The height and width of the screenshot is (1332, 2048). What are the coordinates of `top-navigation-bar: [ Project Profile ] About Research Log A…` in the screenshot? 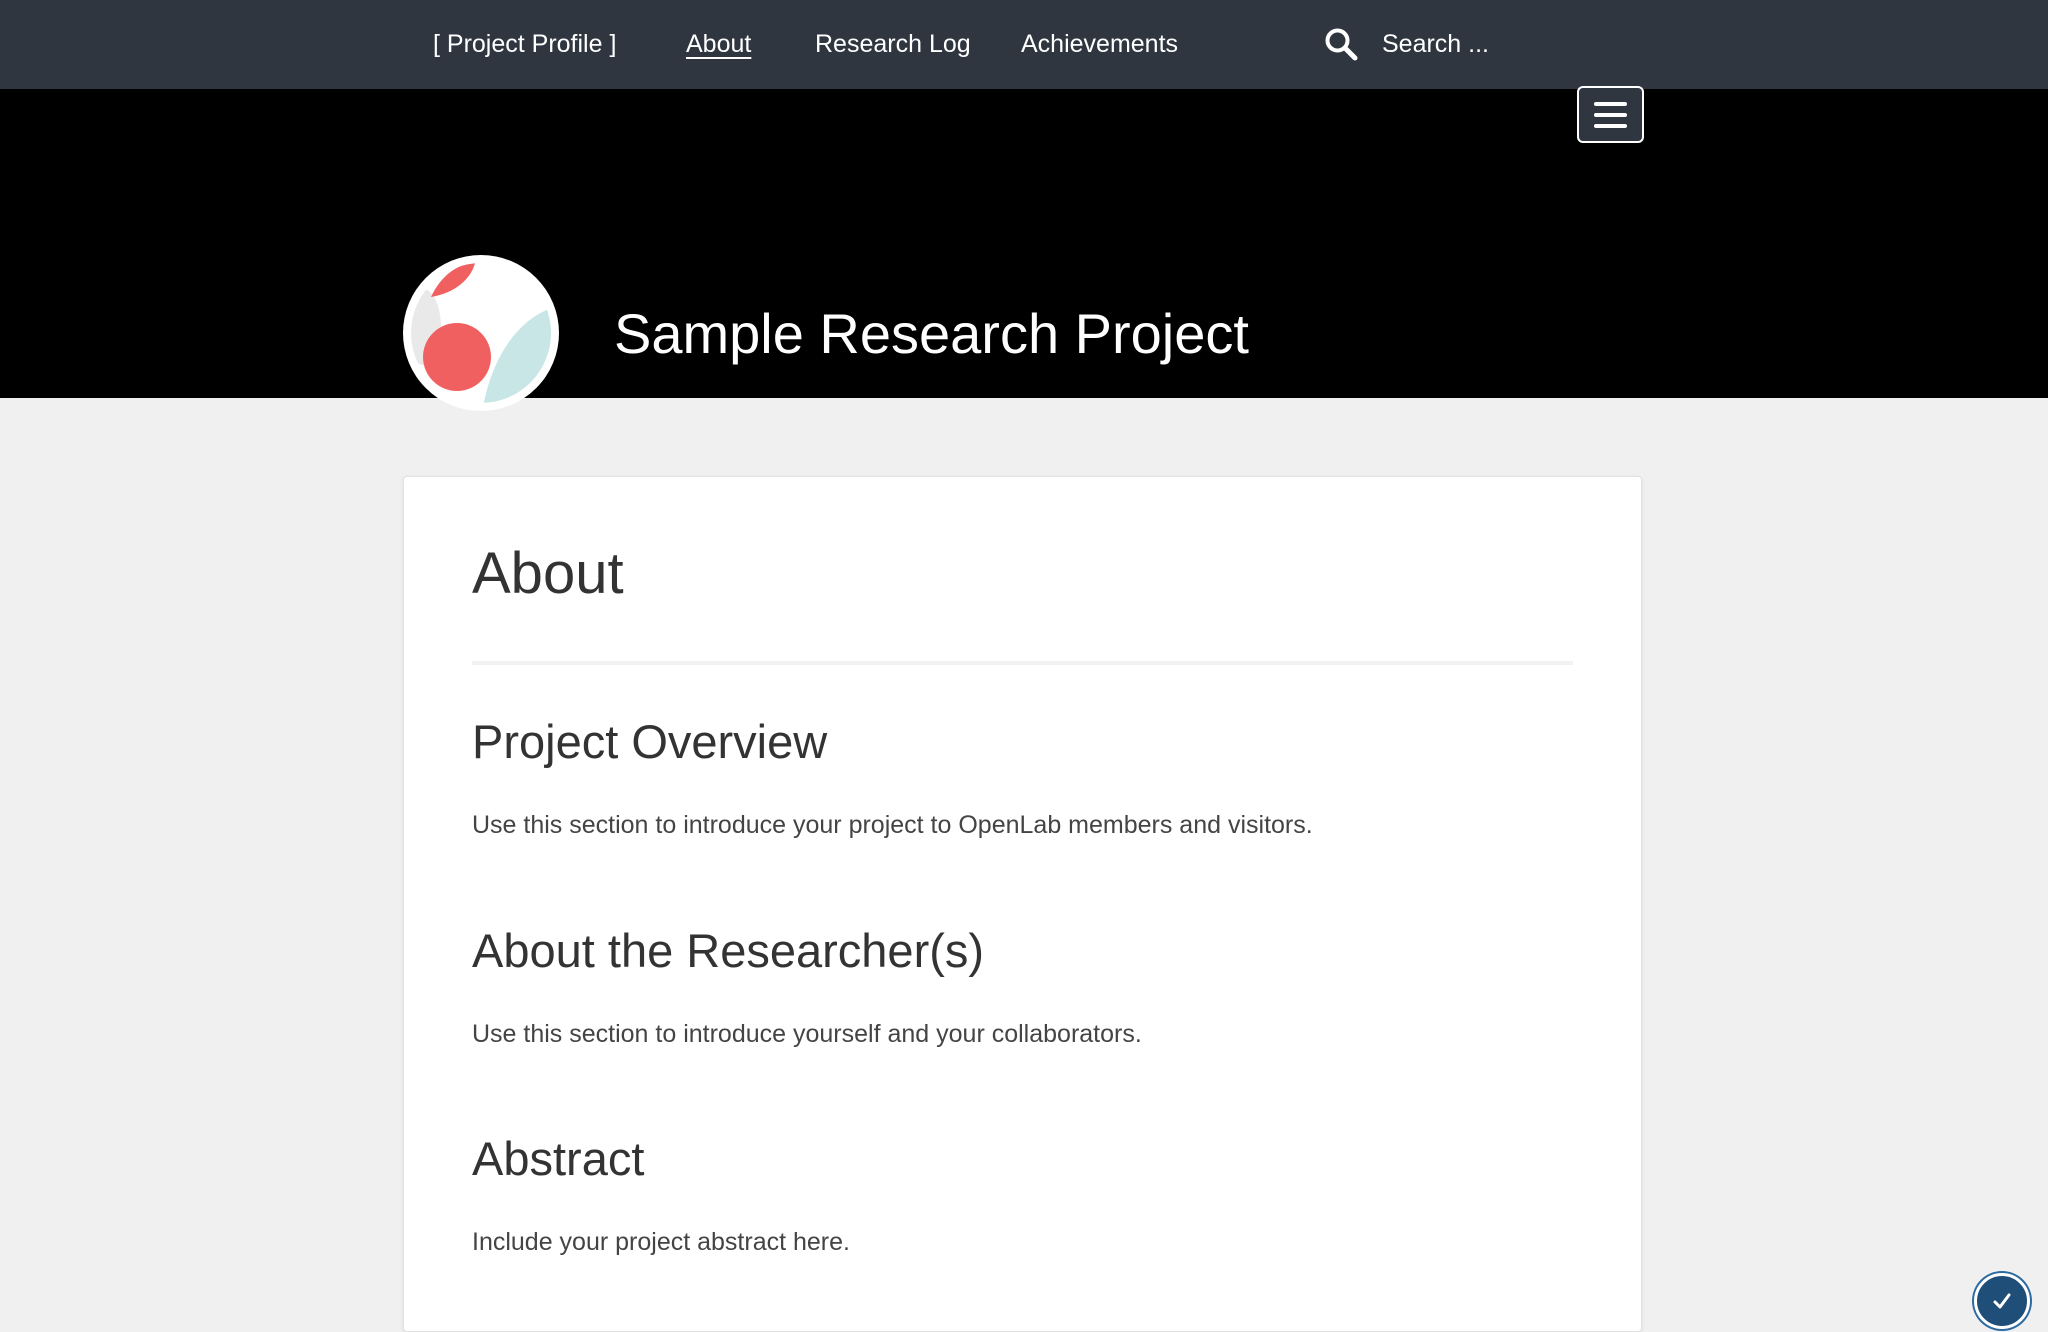 It's located at (1024, 44).